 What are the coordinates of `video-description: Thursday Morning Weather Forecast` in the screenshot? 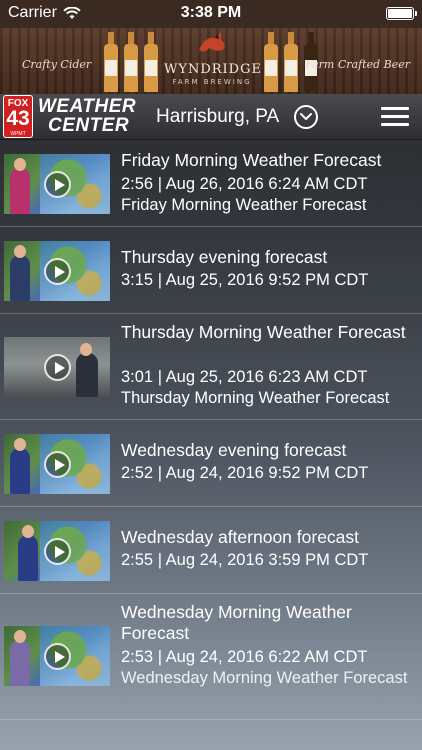 It's located at (255, 398).